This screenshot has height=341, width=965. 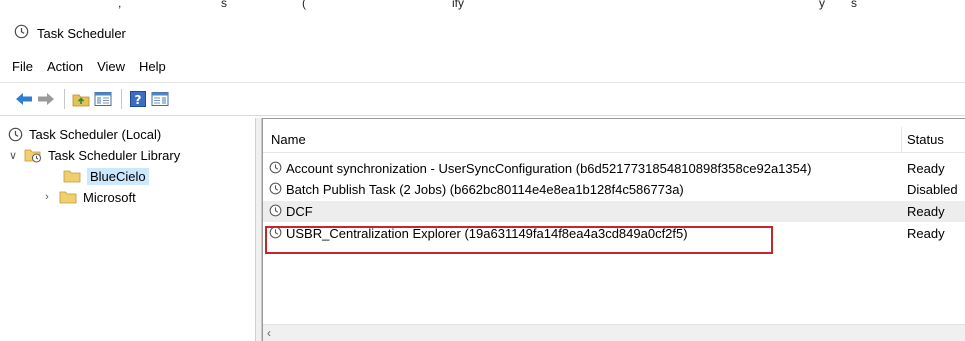 I want to click on tree-item-microsoft: › Microsoft, so click(x=88, y=197).